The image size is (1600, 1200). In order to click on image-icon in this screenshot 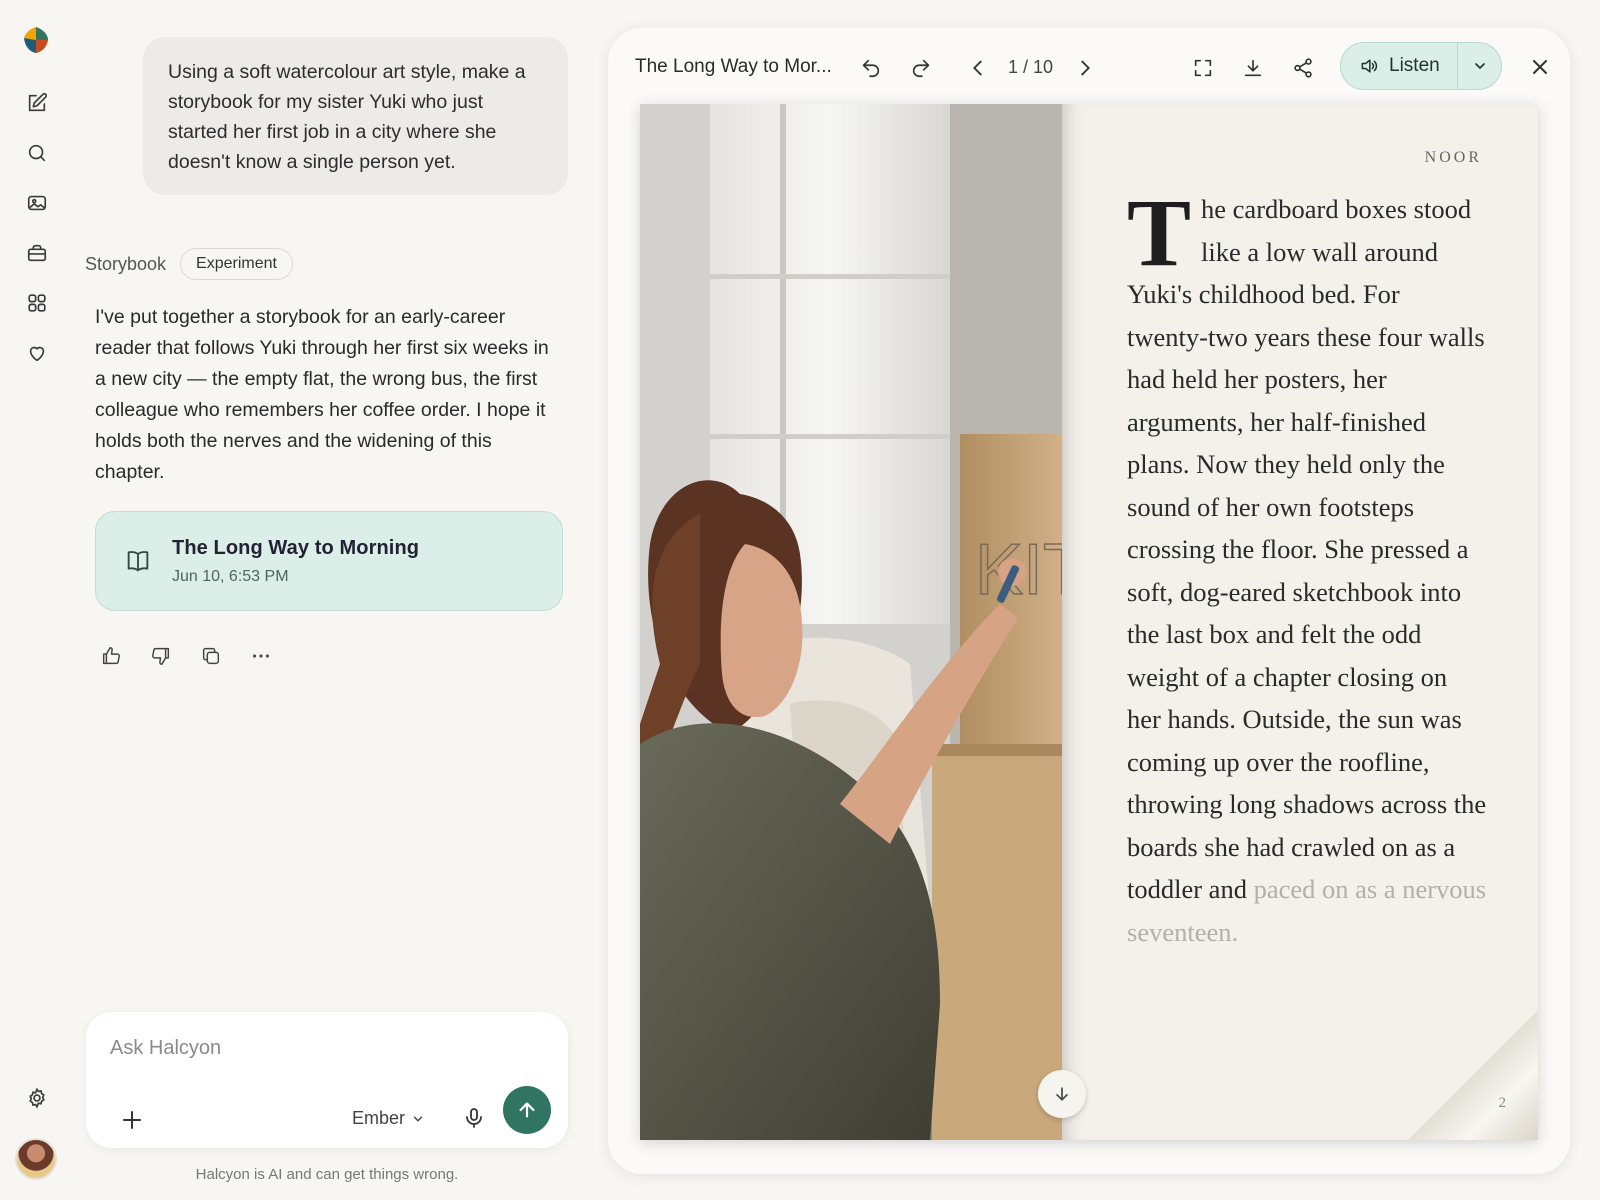, I will do `click(37, 203)`.